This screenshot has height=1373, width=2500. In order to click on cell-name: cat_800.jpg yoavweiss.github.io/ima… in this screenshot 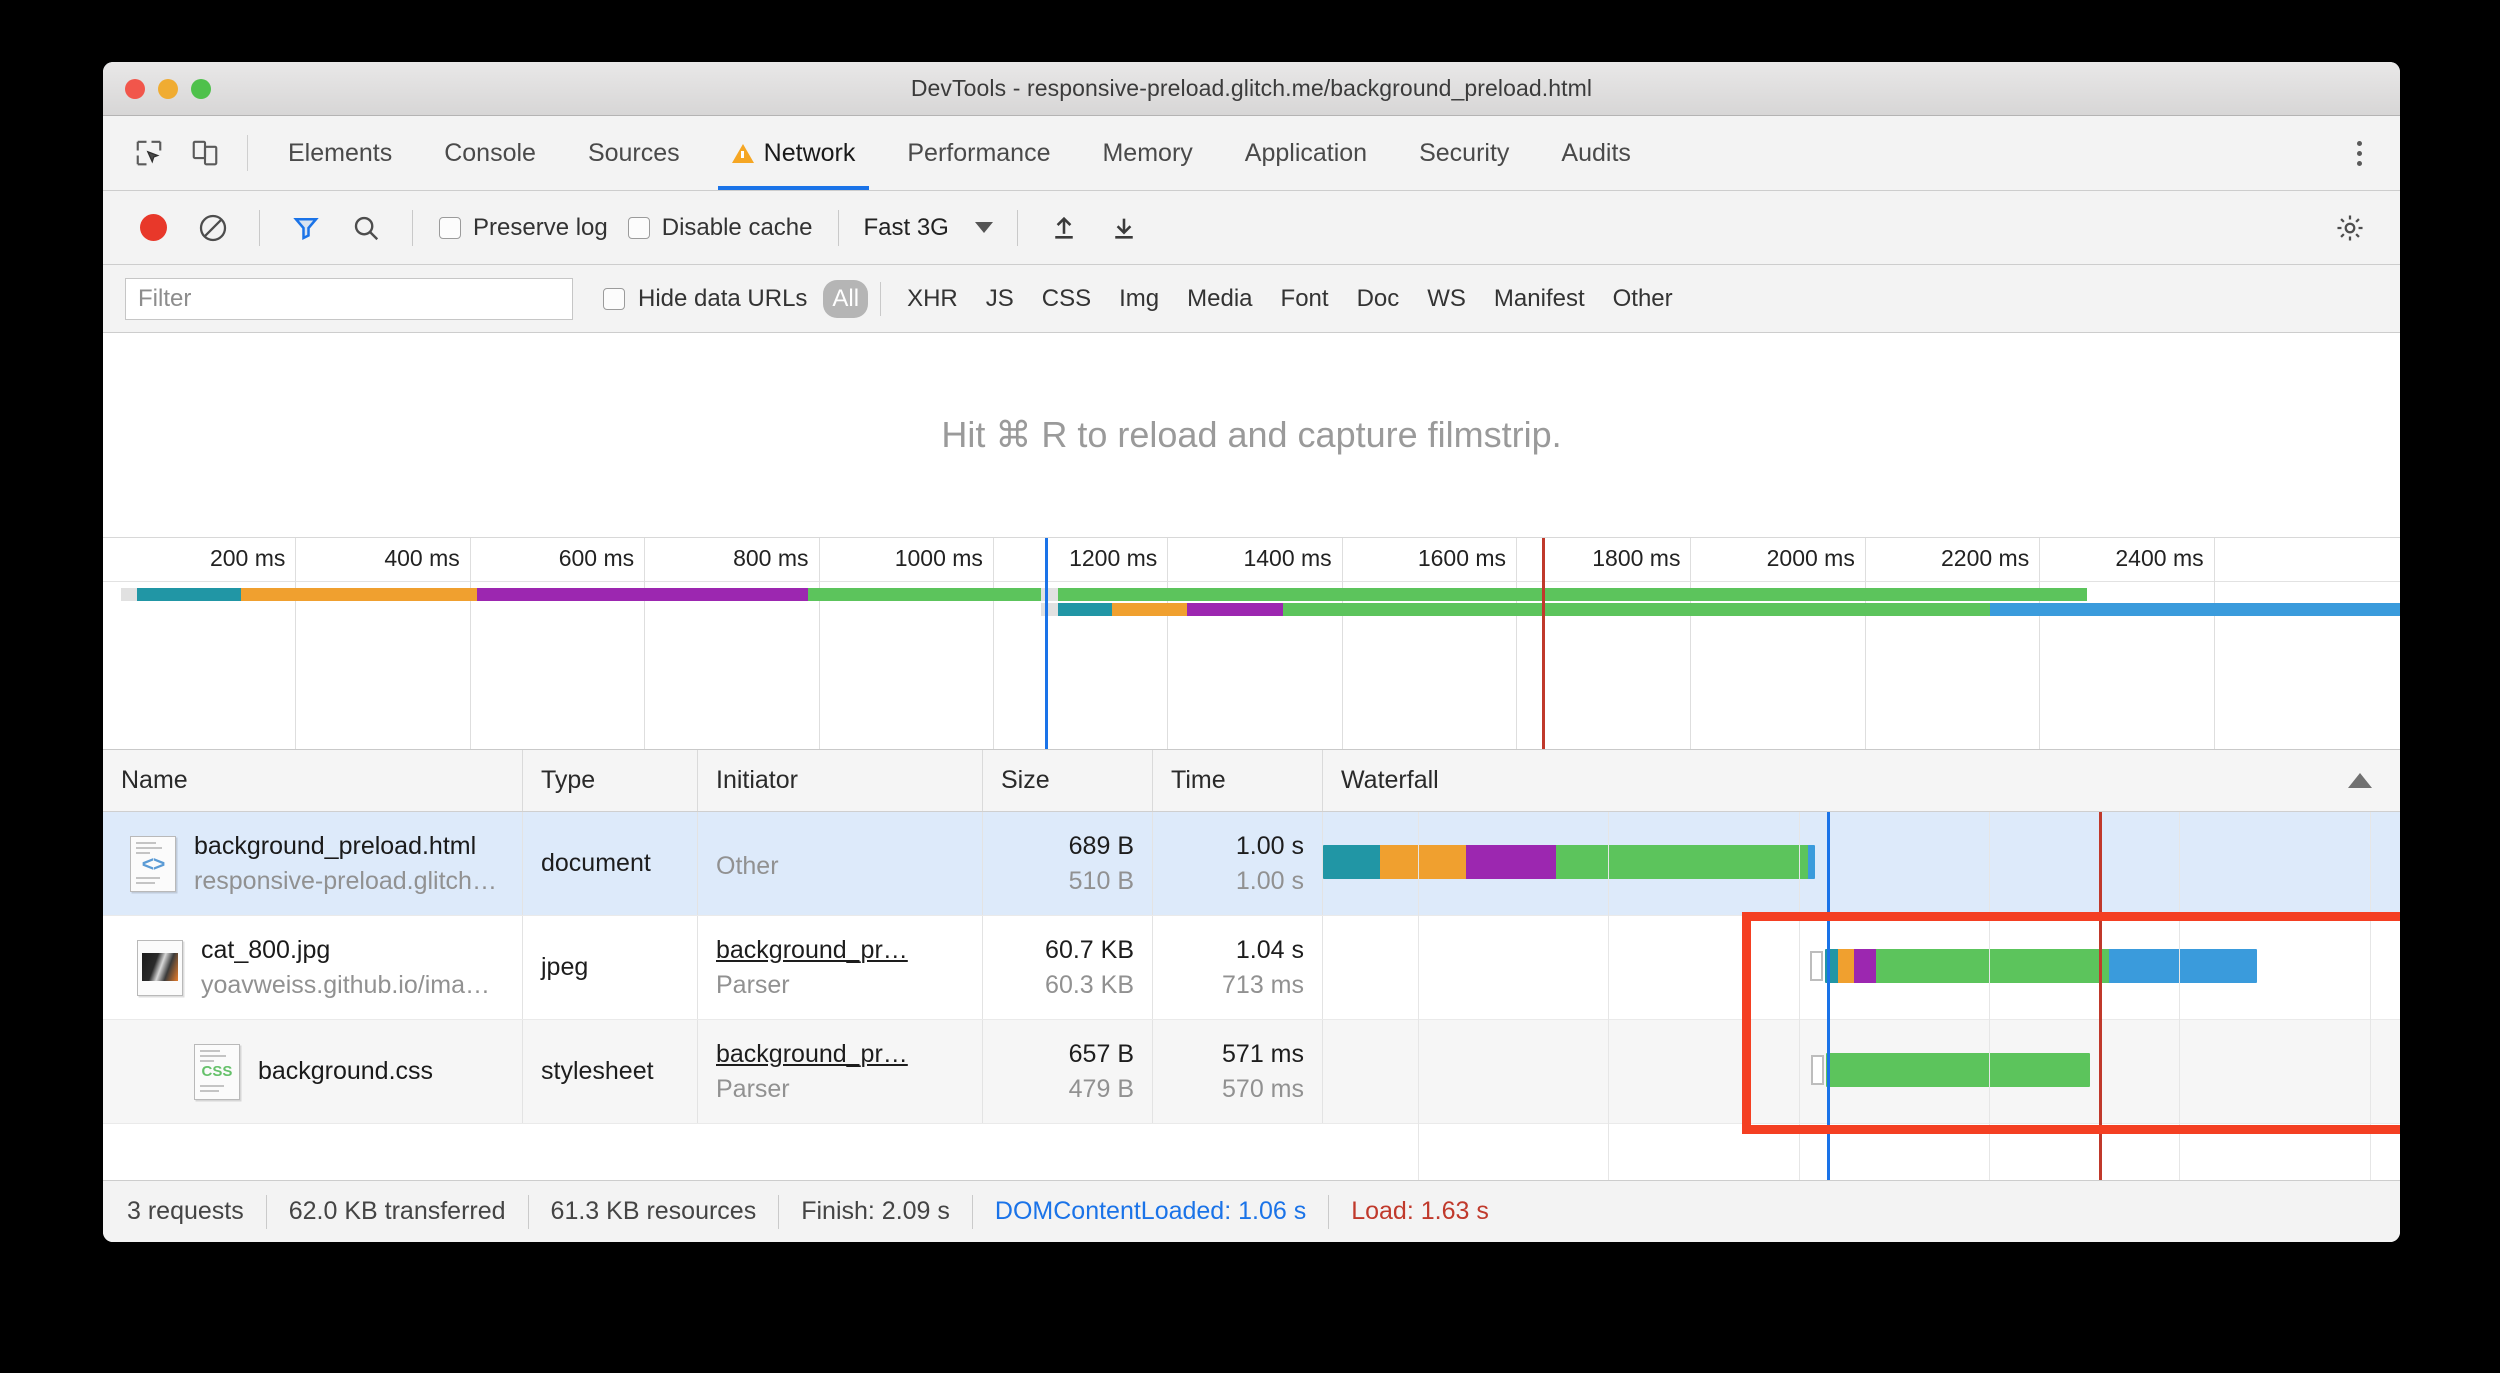, I will do `click(313, 967)`.